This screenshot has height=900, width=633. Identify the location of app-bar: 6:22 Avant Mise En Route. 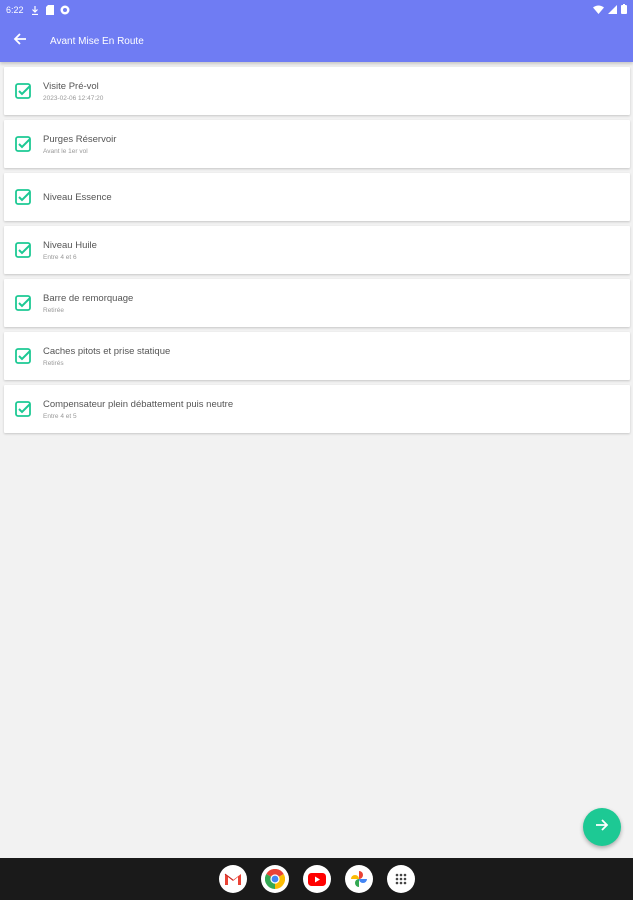
(316, 31).